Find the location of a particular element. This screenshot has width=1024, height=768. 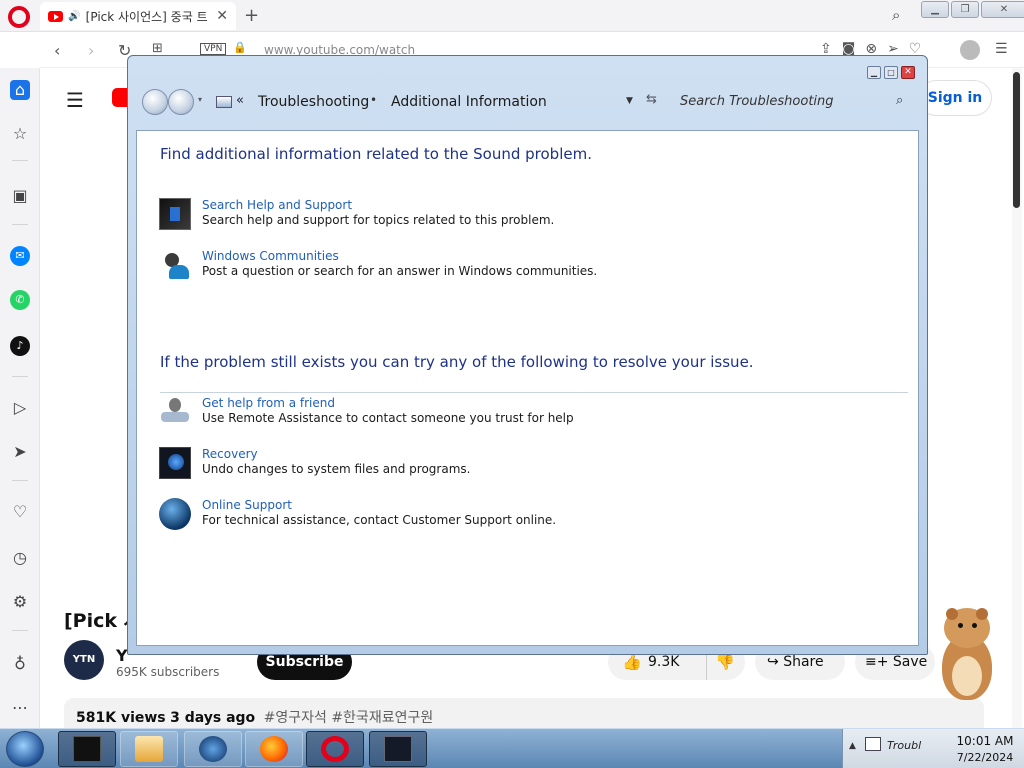

shopping-bag-icon: ▣ is located at coordinates (20, 196).